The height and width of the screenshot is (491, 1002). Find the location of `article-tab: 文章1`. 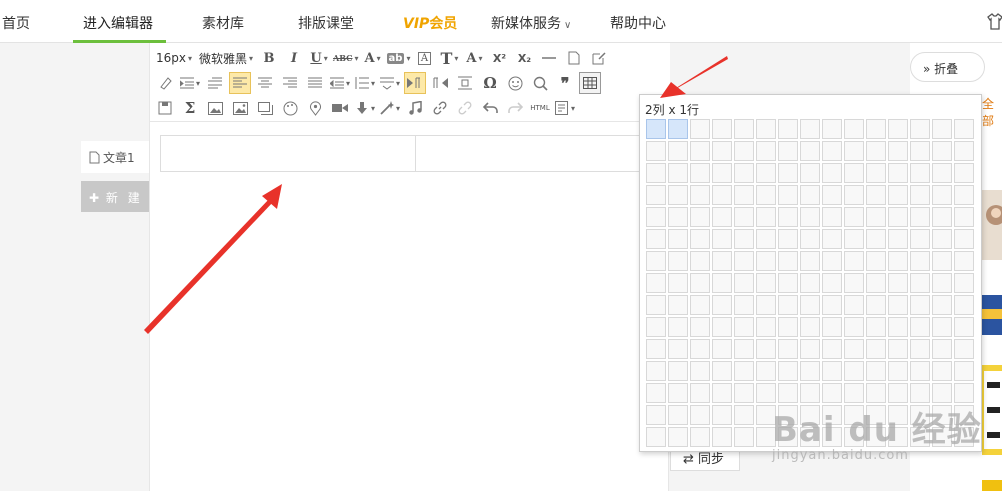

article-tab: 文章1 is located at coordinates (115, 157).